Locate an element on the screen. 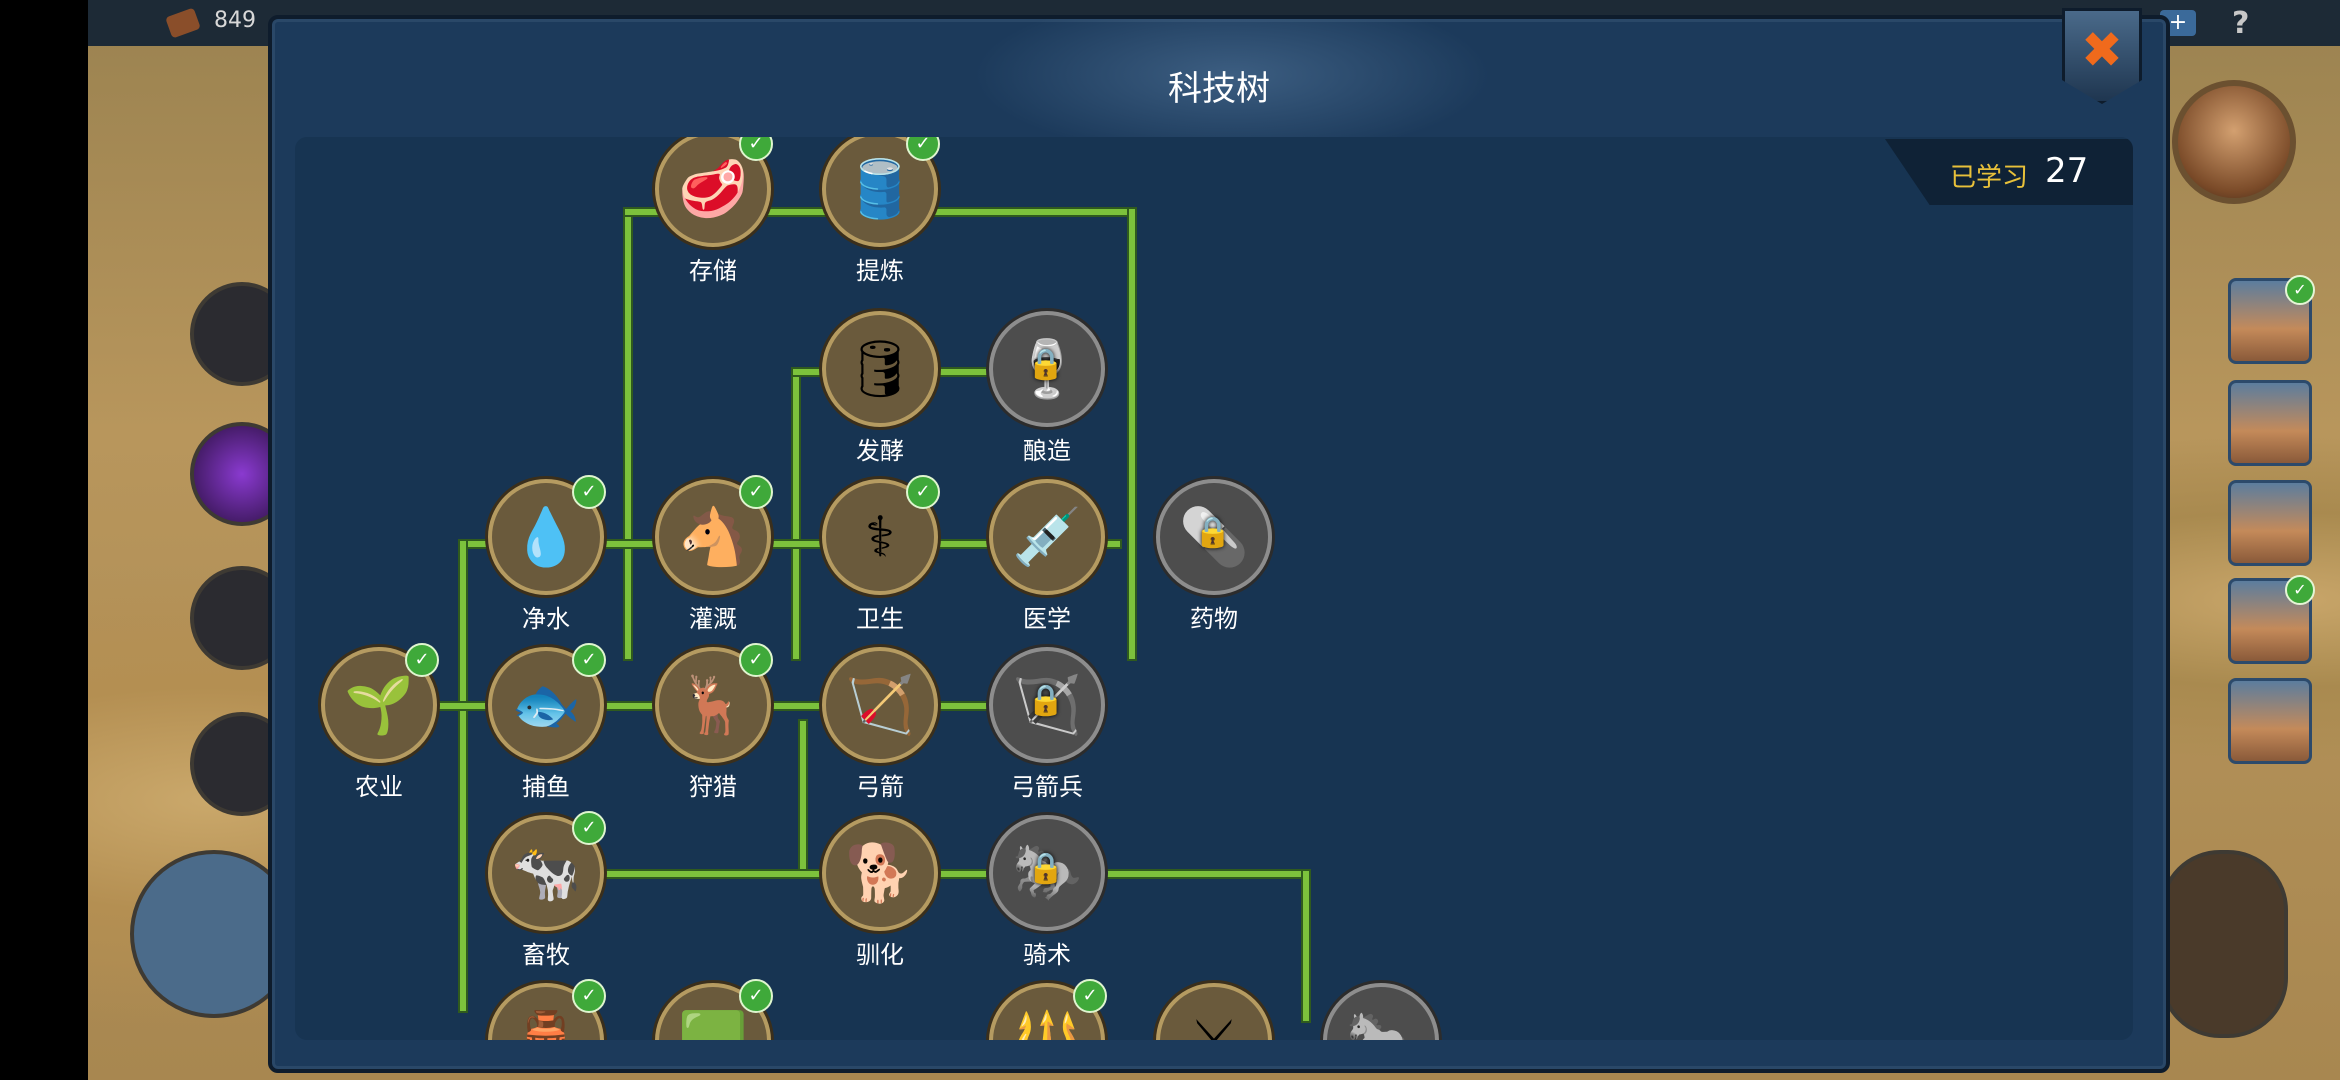  tech-node-jade: 🟩✓ is located at coordinates (714, 1009).